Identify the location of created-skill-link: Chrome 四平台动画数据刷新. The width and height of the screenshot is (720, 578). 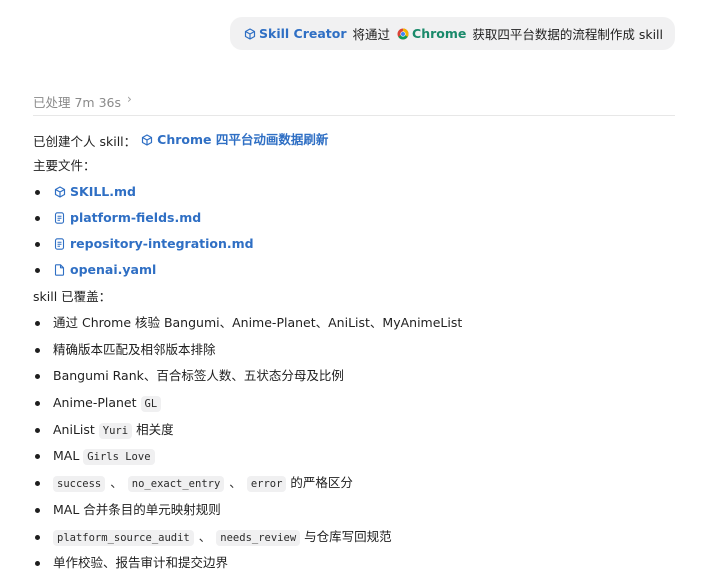
(234, 140).